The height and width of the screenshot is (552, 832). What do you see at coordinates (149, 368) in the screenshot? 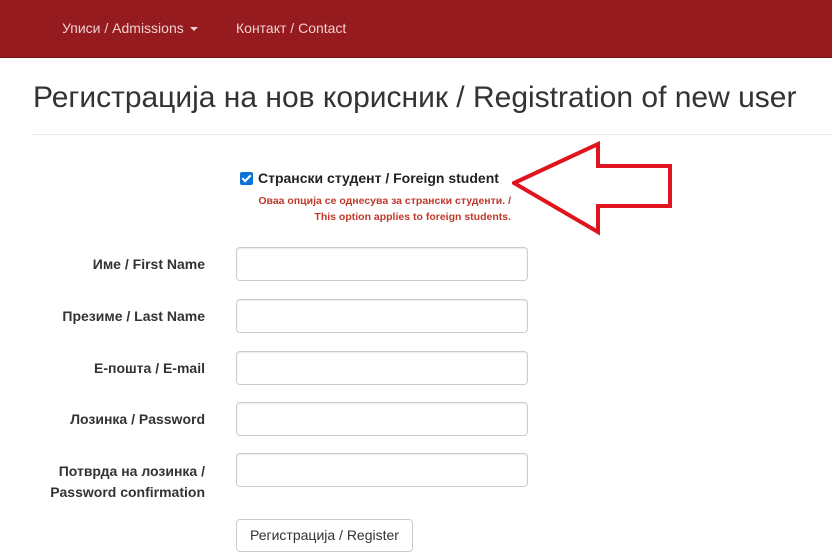
I see `email-label: Е-пошта / E-mail` at bounding box center [149, 368].